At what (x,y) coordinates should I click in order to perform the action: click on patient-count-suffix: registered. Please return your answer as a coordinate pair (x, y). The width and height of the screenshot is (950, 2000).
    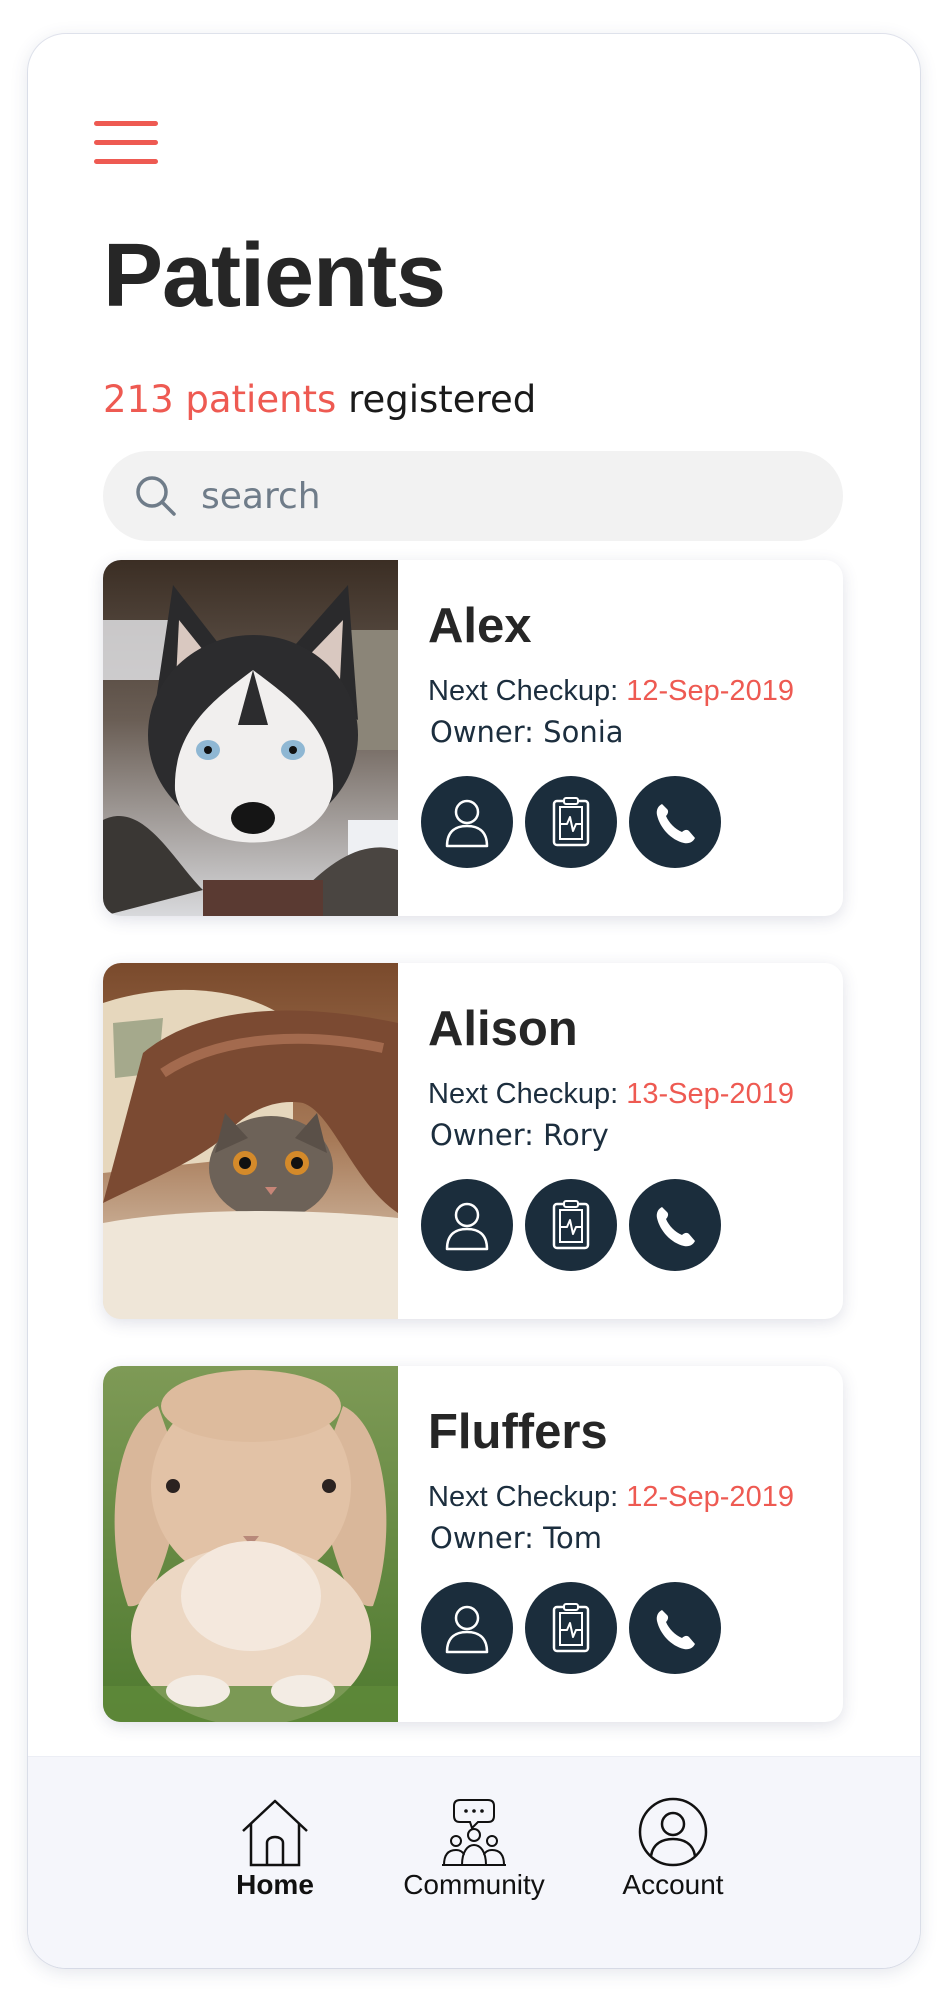
    Looking at the image, I should click on (436, 399).